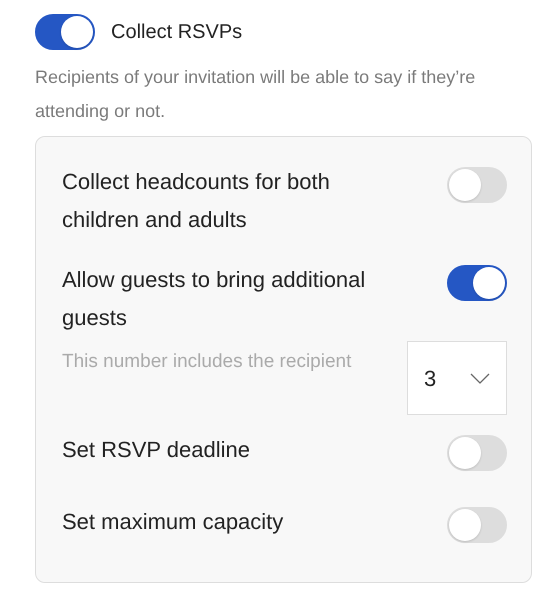  What do you see at coordinates (255, 94) in the screenshot?
I see `description-text: Recipients of your invitation will be able to say if they’re attending or not.` at bounding box center [255, 94].